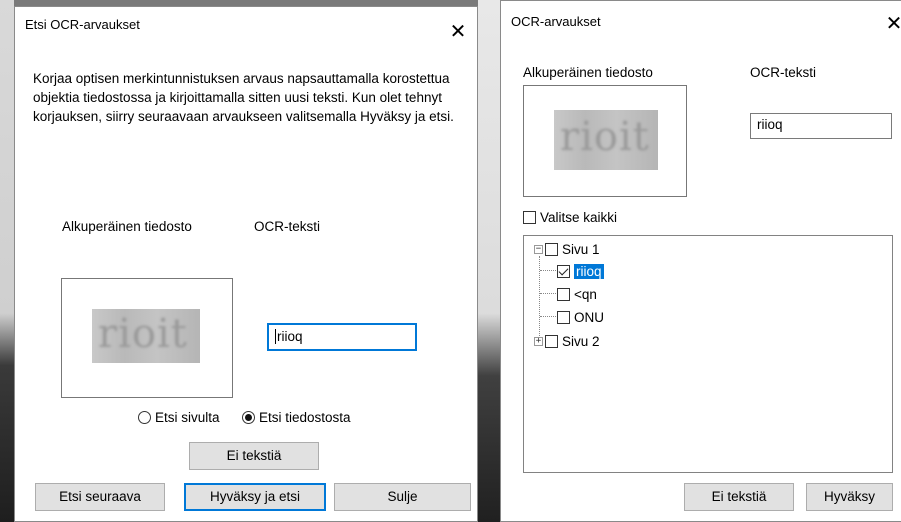 This screenshot has width=901, height=522. I want to click on collapse-icon: −, so click(538, 249).